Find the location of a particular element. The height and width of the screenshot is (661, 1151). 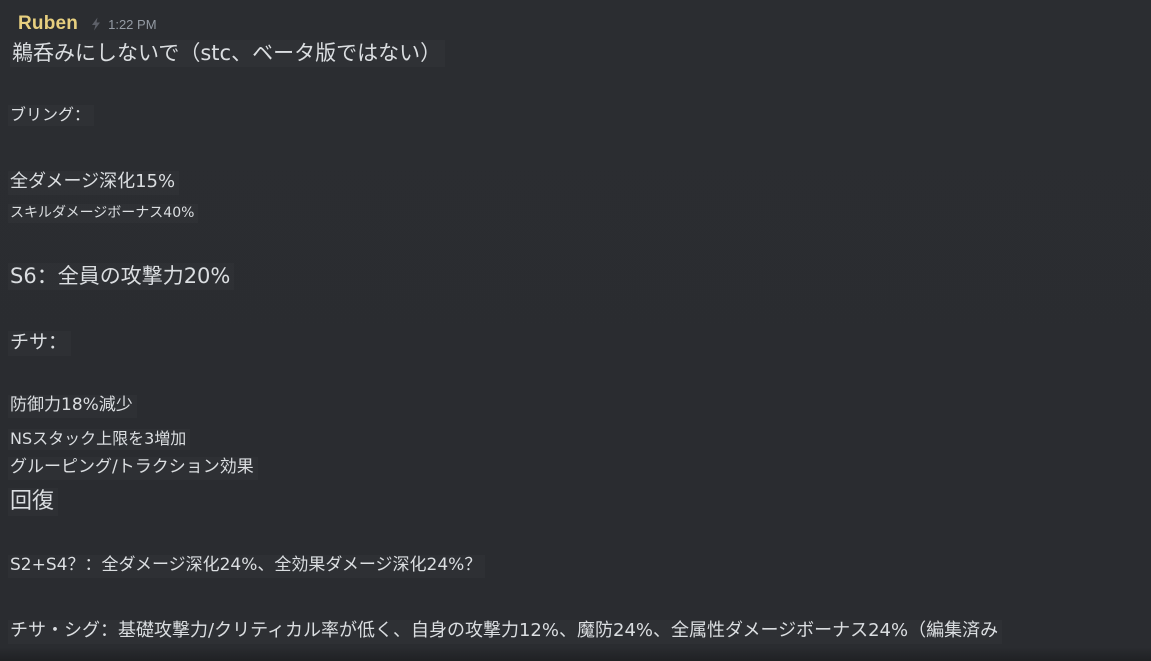

message-header: Ruben 1:22 PM is located at coordinates (87, 24).